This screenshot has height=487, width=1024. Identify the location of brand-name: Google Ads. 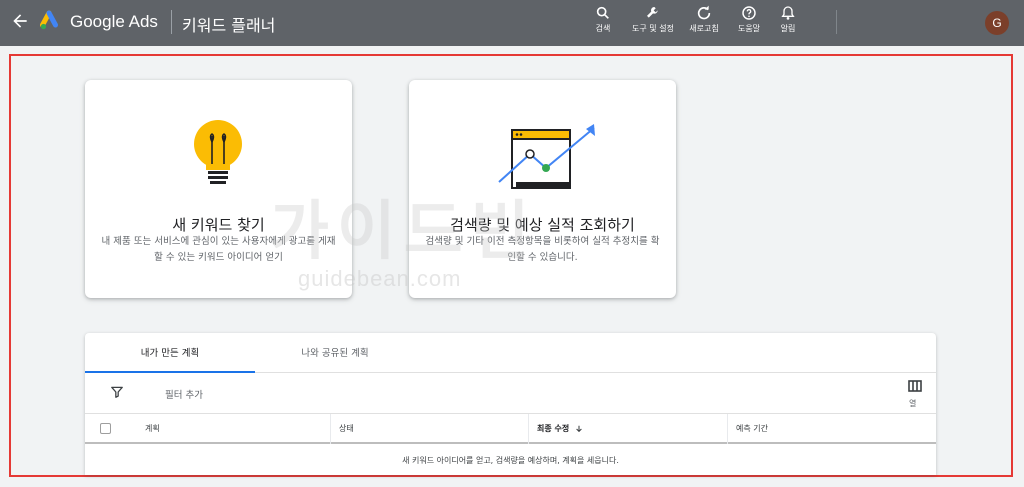
(114, 21).